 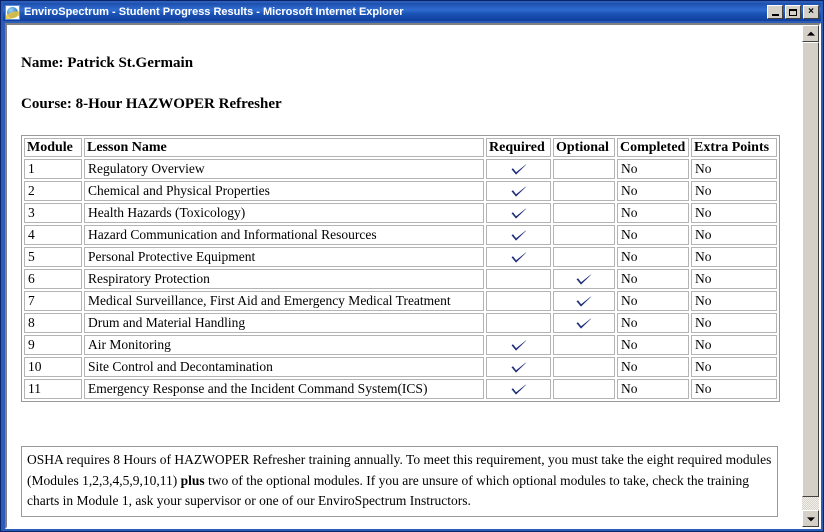 I want to click on minimize-button, so click(x=775, y=12).